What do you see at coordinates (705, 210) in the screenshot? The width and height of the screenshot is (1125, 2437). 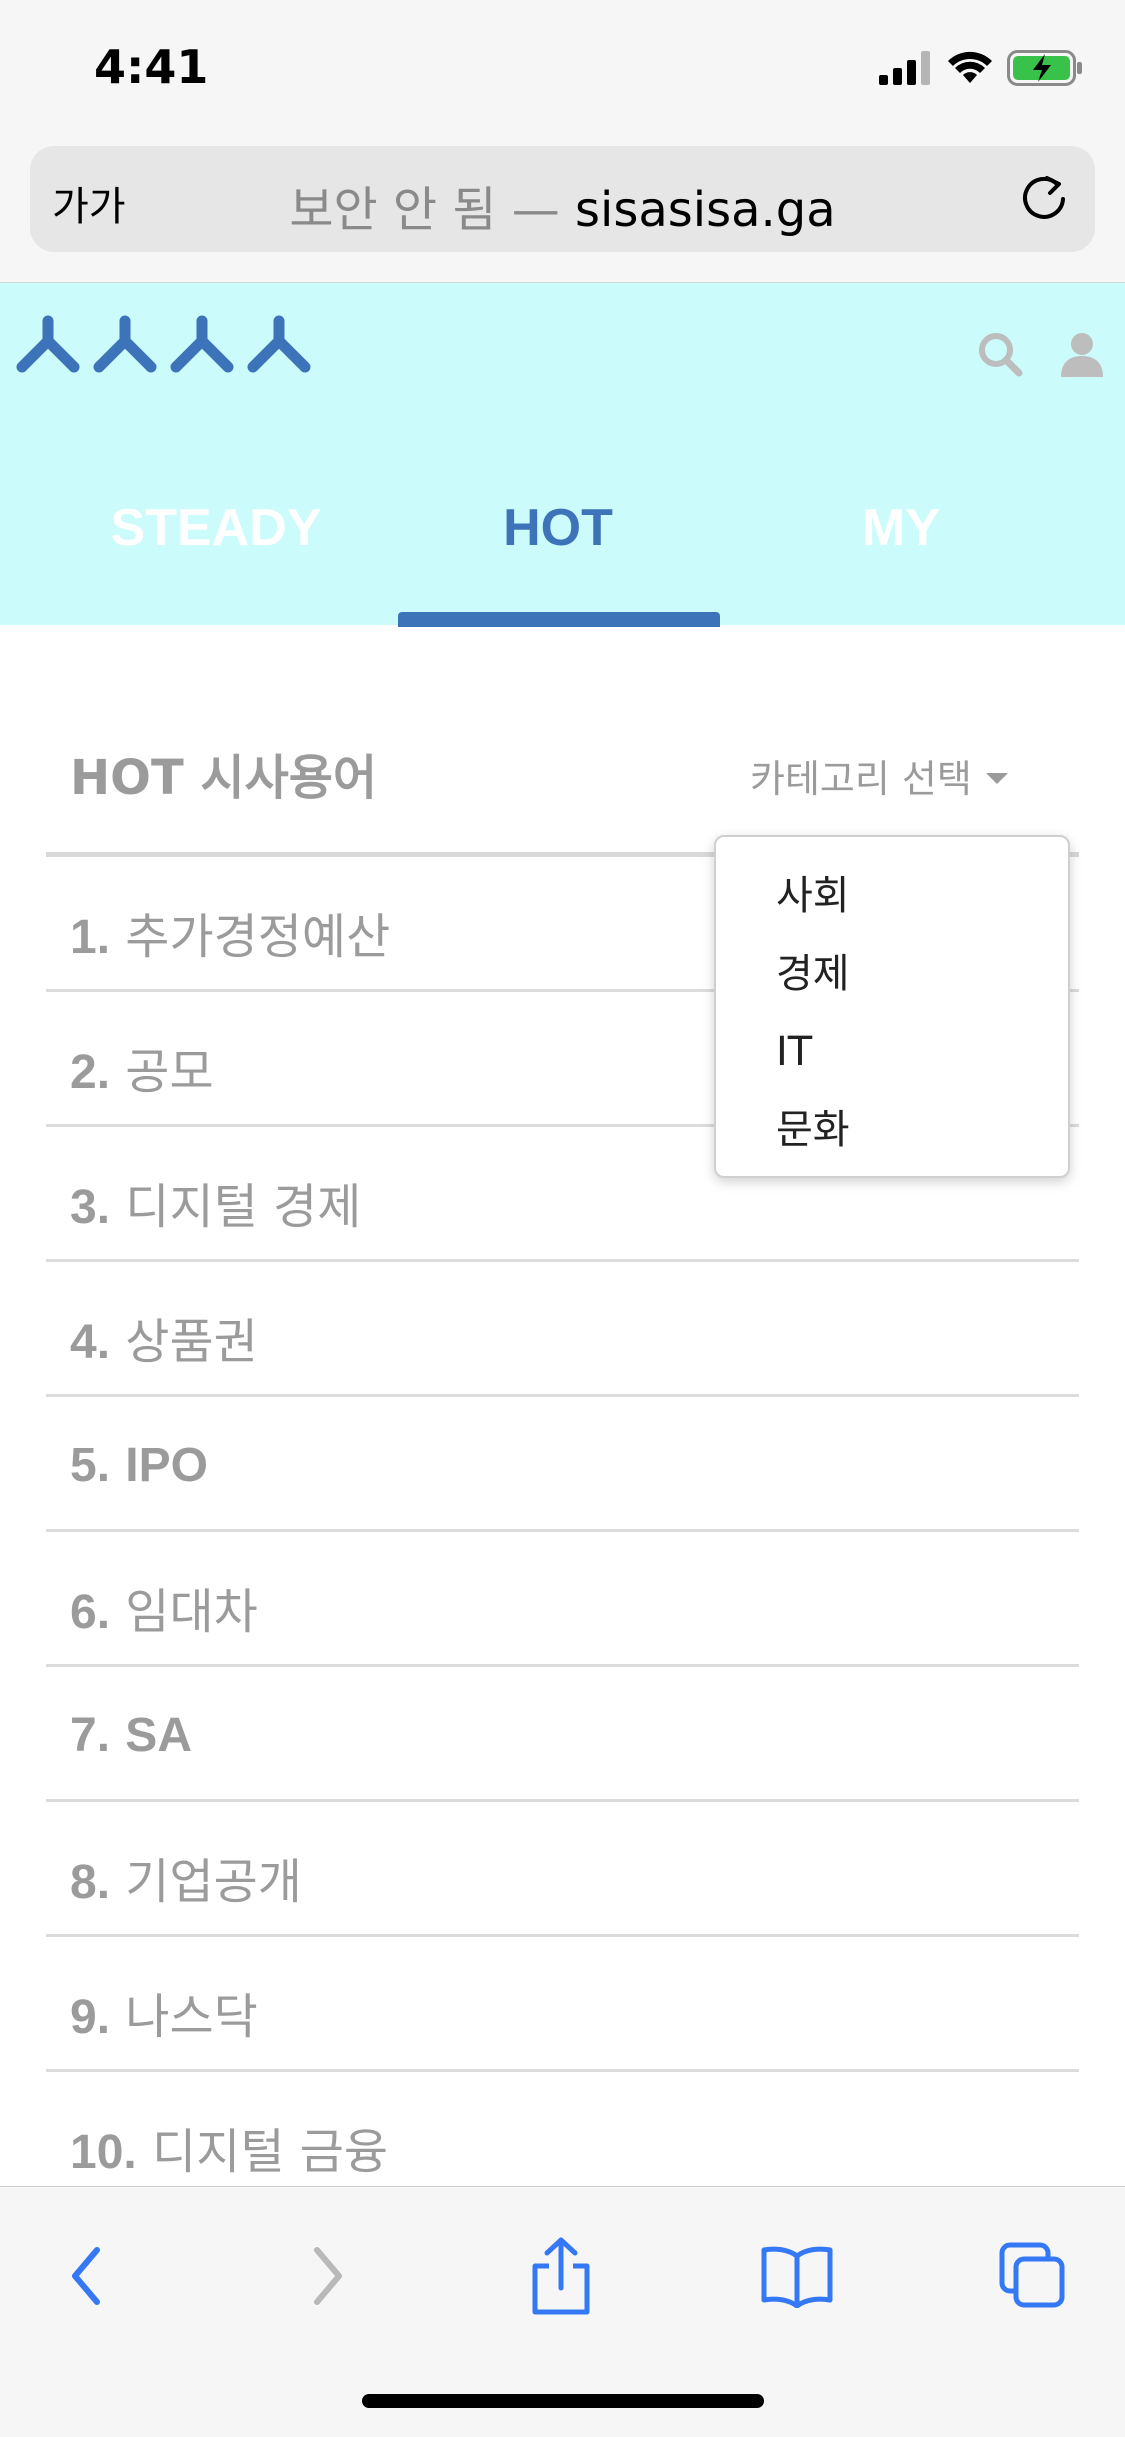 I see `url-domain: sisasisa.ga` at bounding box center [705, 210].